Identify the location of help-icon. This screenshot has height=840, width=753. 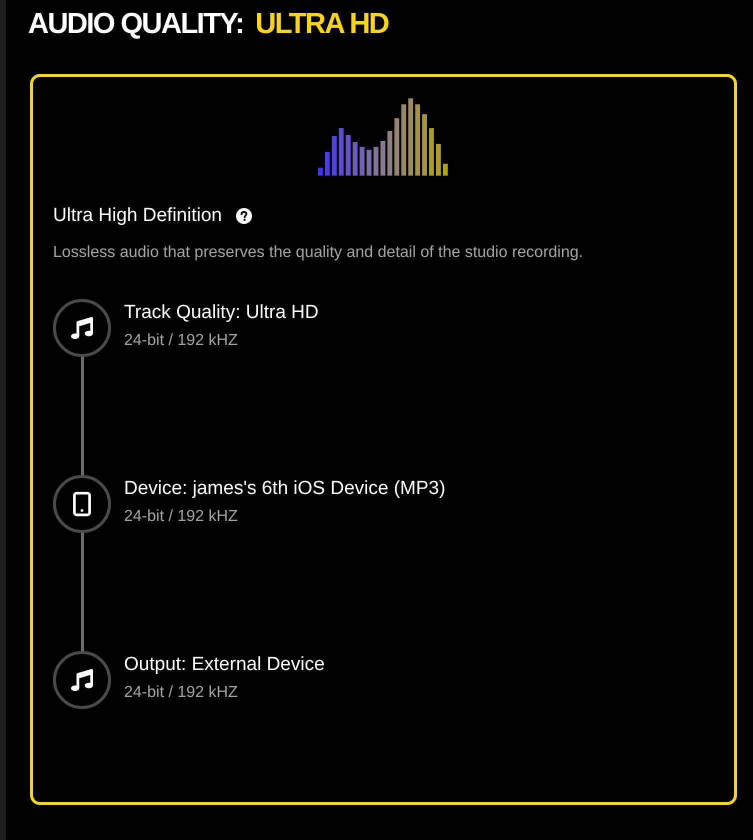
(244, 216).